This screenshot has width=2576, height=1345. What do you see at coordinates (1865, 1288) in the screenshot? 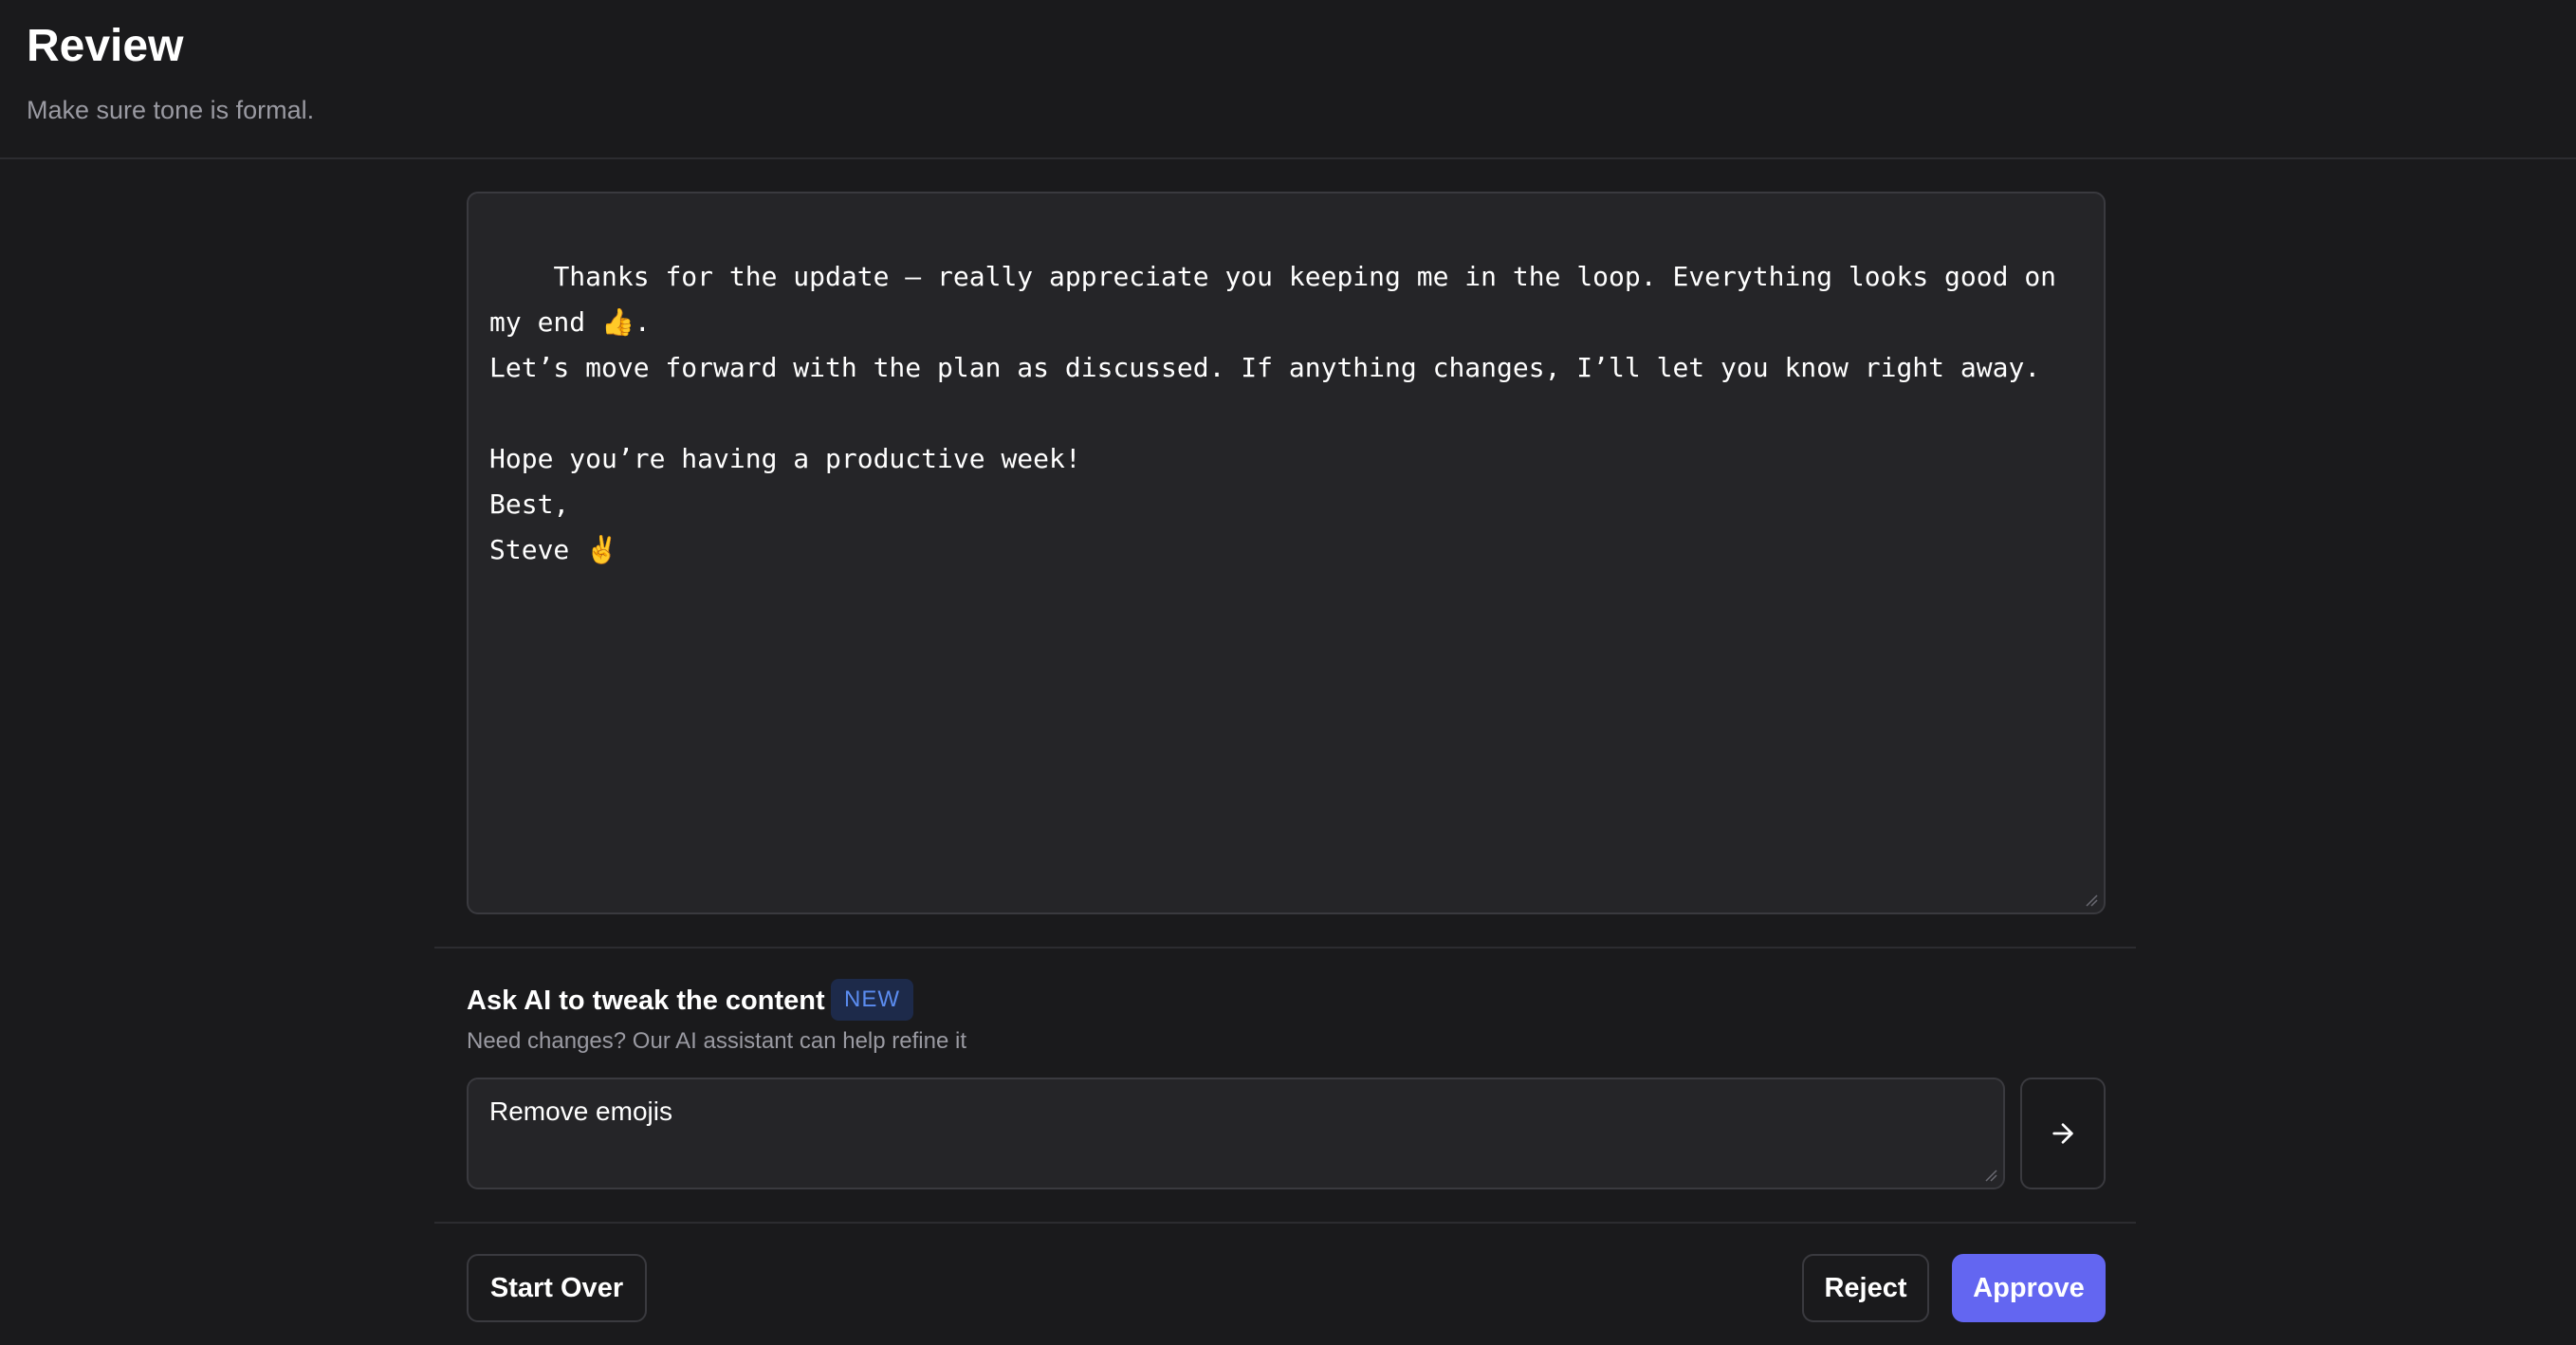
I see `reject-button: Reject` at bounding box center [1865, 1288].